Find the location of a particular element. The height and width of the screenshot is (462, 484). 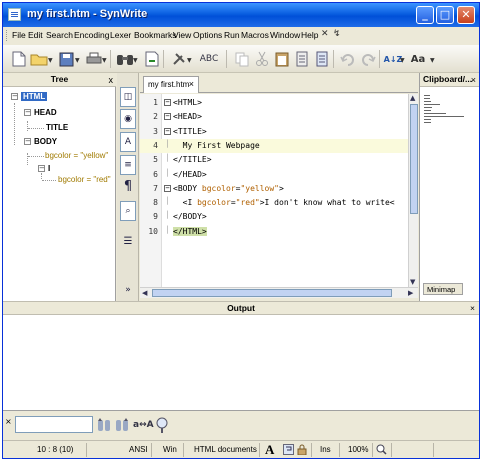

menu-run: Run is located at coordinates (232, 35).